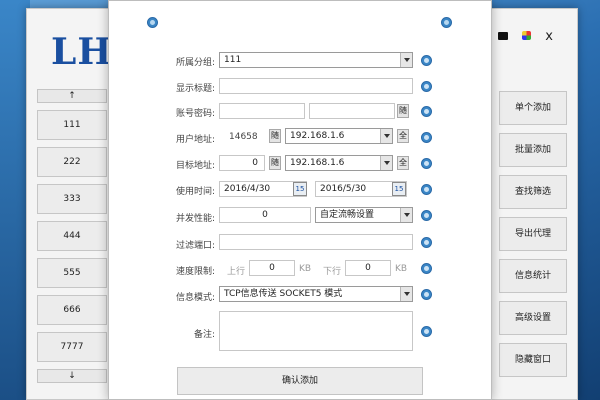 The image size is (600, 400). I want to click on time-label: 使用时间:, so click(195, 192).